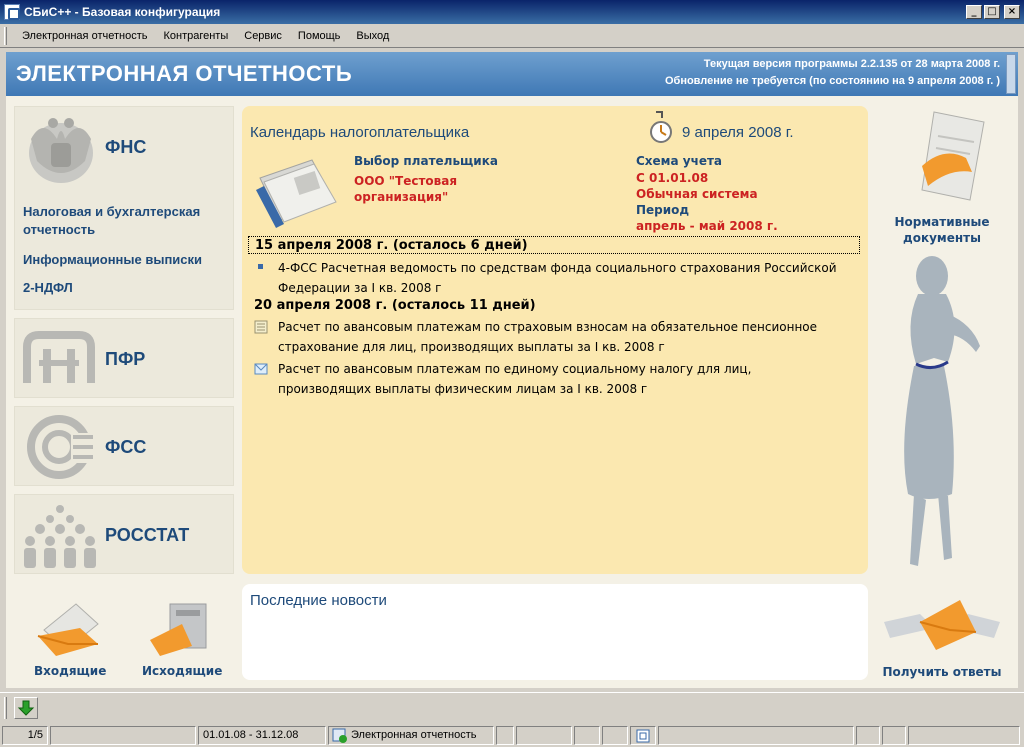 The image size is (1024, 747). What do you see at coordinates (71, 628) in the screenshot?
I see `incoming-envelope-icon` at bounding box center [71, 628].